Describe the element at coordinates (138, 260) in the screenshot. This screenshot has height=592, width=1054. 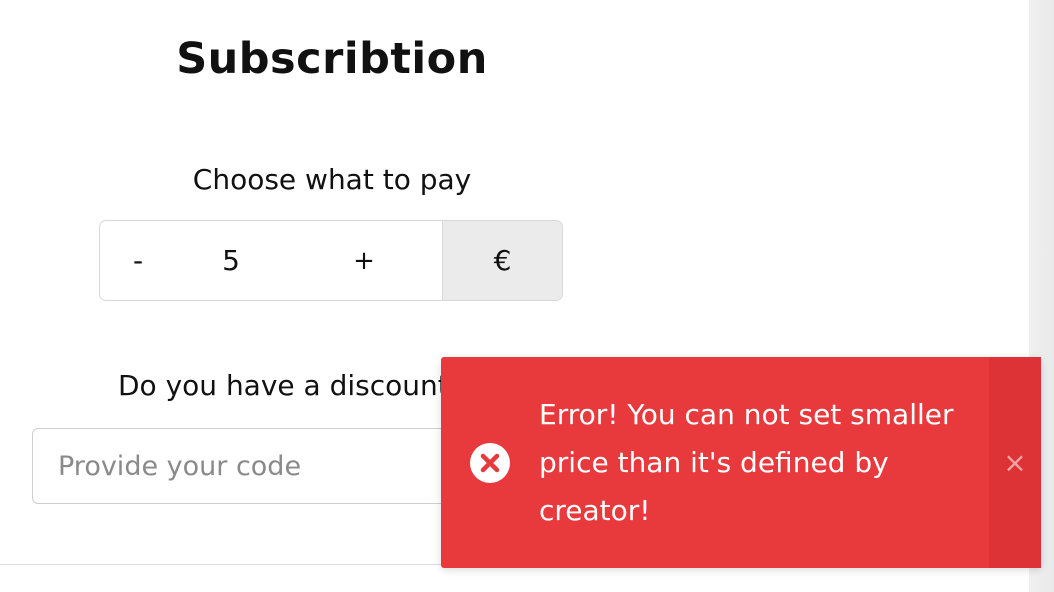
I see `decrement-button: -` at that location.